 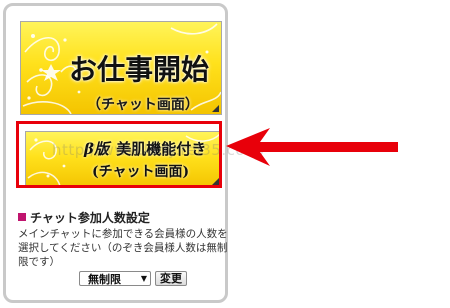 What do you see at coordinates (123, 159) in the screenshot?
I see `beta-beauty-chat-button: β版 美肌機能付き (チャット画面)` at bounding box center [123, 159].